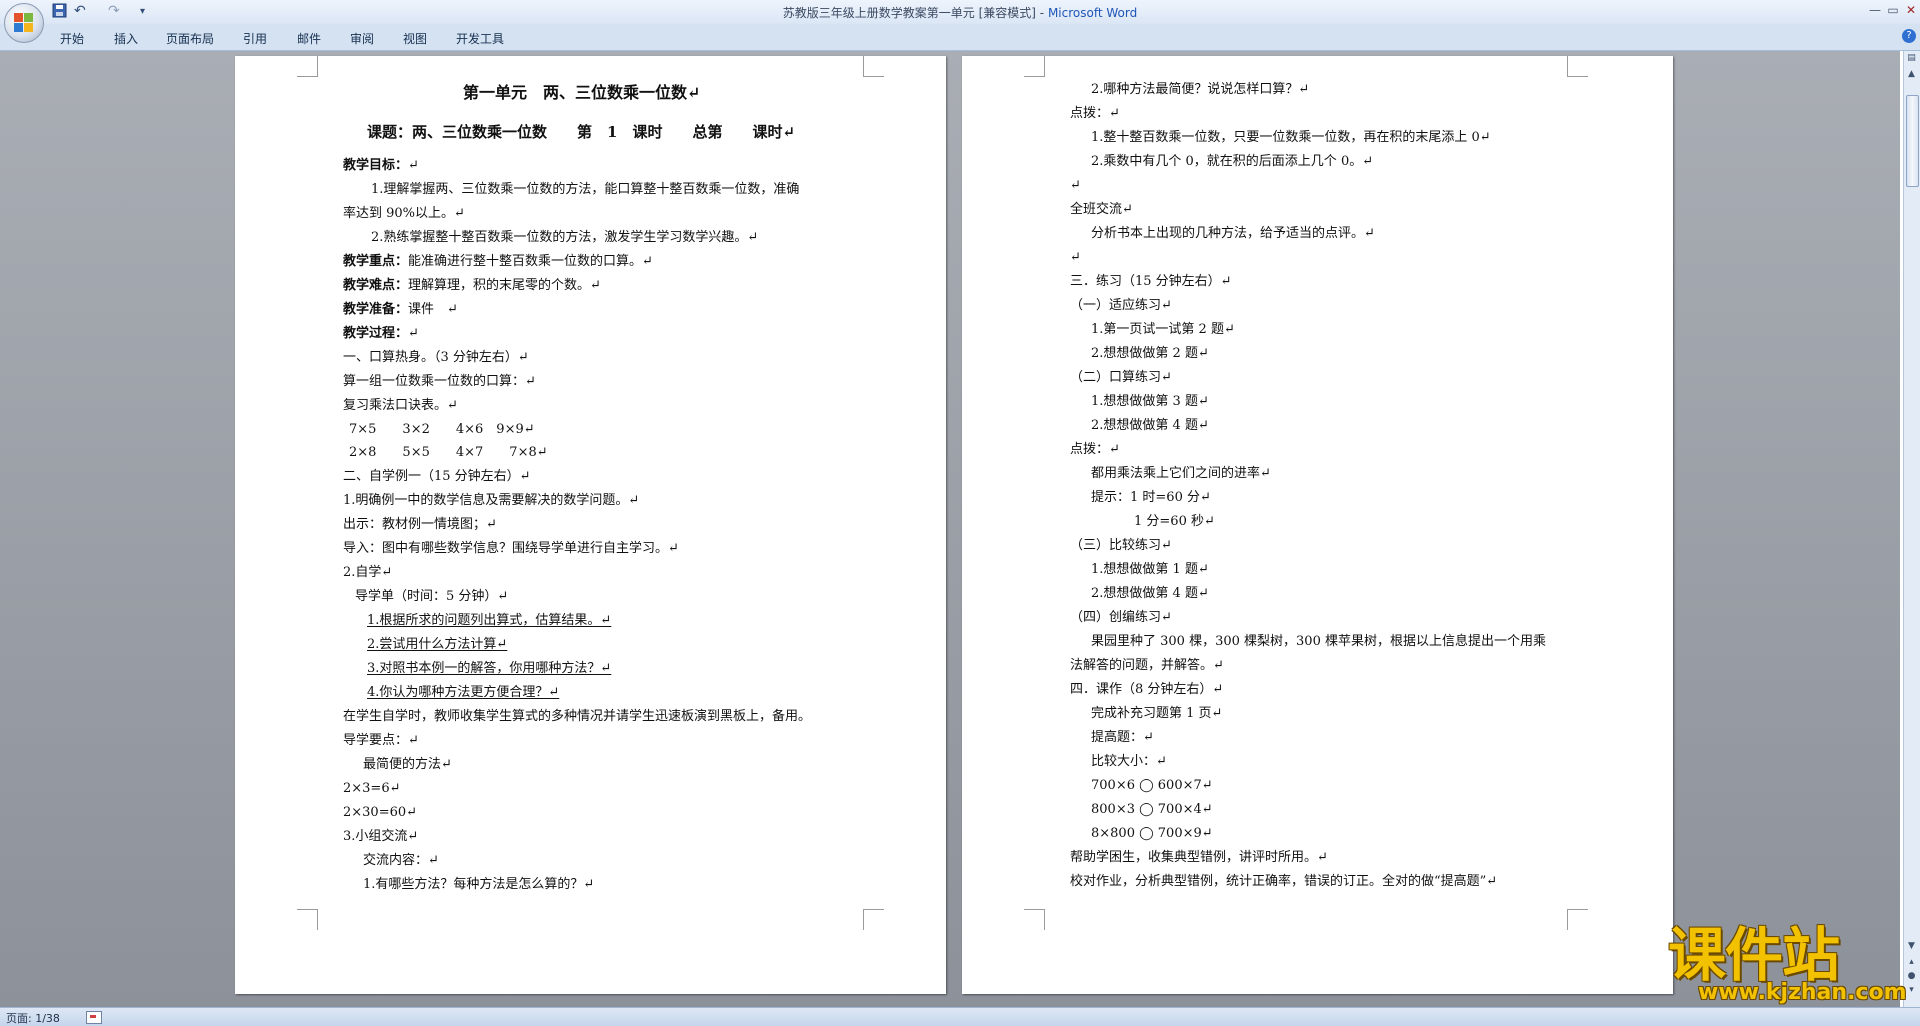 The width and height of the screenshot is (1920, 1026). What do you see at coordinates (1802, 992) in the screenshot?
I see `watermark-url: www.kjzhan.com` at bounding box center [1802, 992].